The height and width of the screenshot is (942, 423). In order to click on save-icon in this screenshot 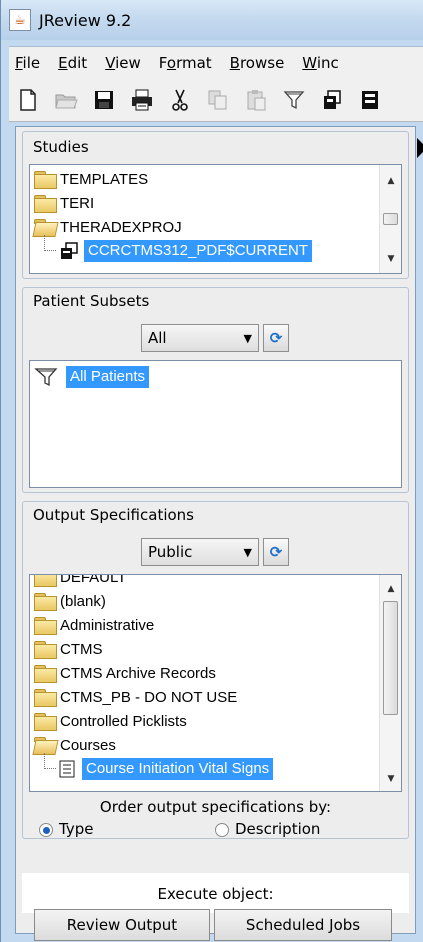, I will do `click(104, 100)`.